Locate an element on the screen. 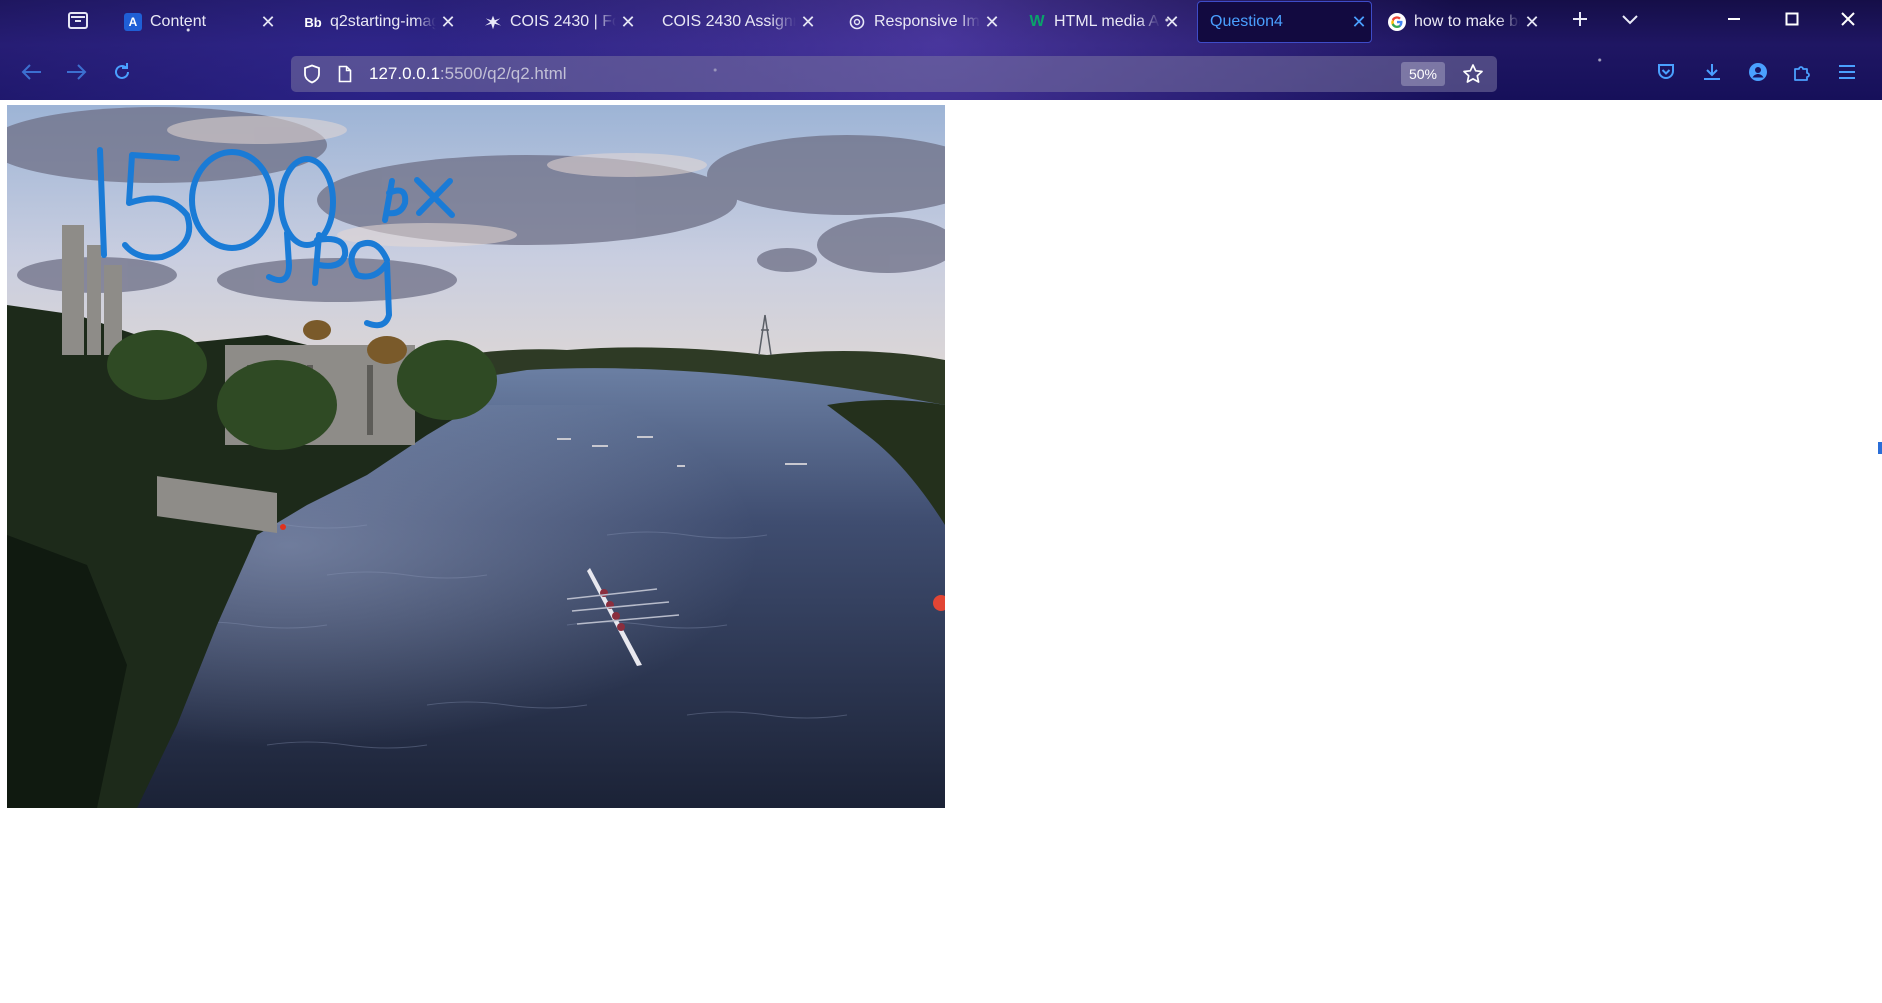 Image resolution: width=1882 pixels, height=1003 pixels. download-icon is located at coordinates (1712, 74).